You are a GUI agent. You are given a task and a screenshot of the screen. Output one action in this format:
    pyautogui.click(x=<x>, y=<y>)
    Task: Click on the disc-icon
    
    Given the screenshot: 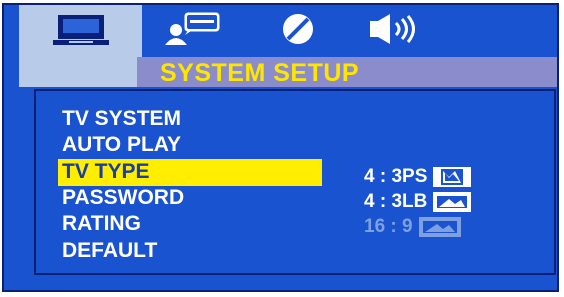 What is the action you would take?
    pyautogui.click(x=298, y=31)
    